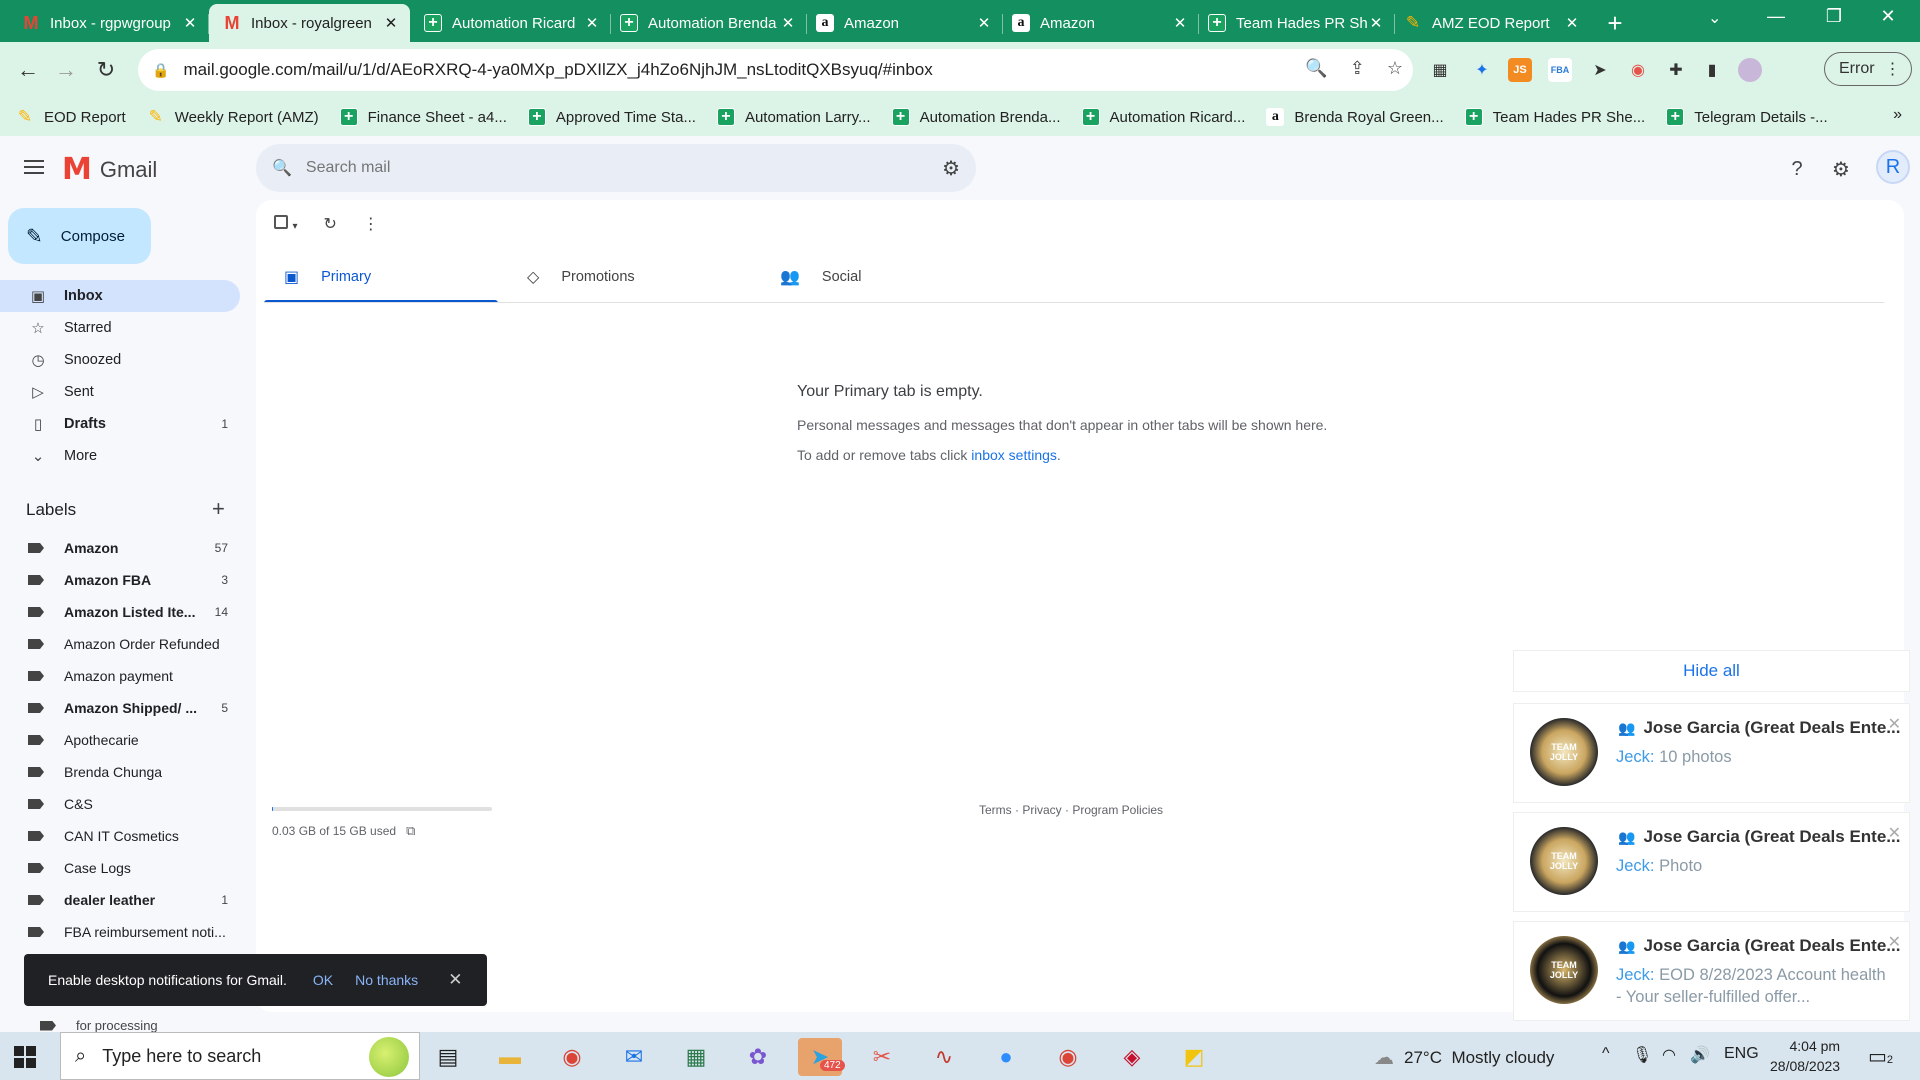  What do you see at coordinates (1357, 68) in the screenshot?
I see `share-icon: ⇪` at bounding box center [1357, 68].